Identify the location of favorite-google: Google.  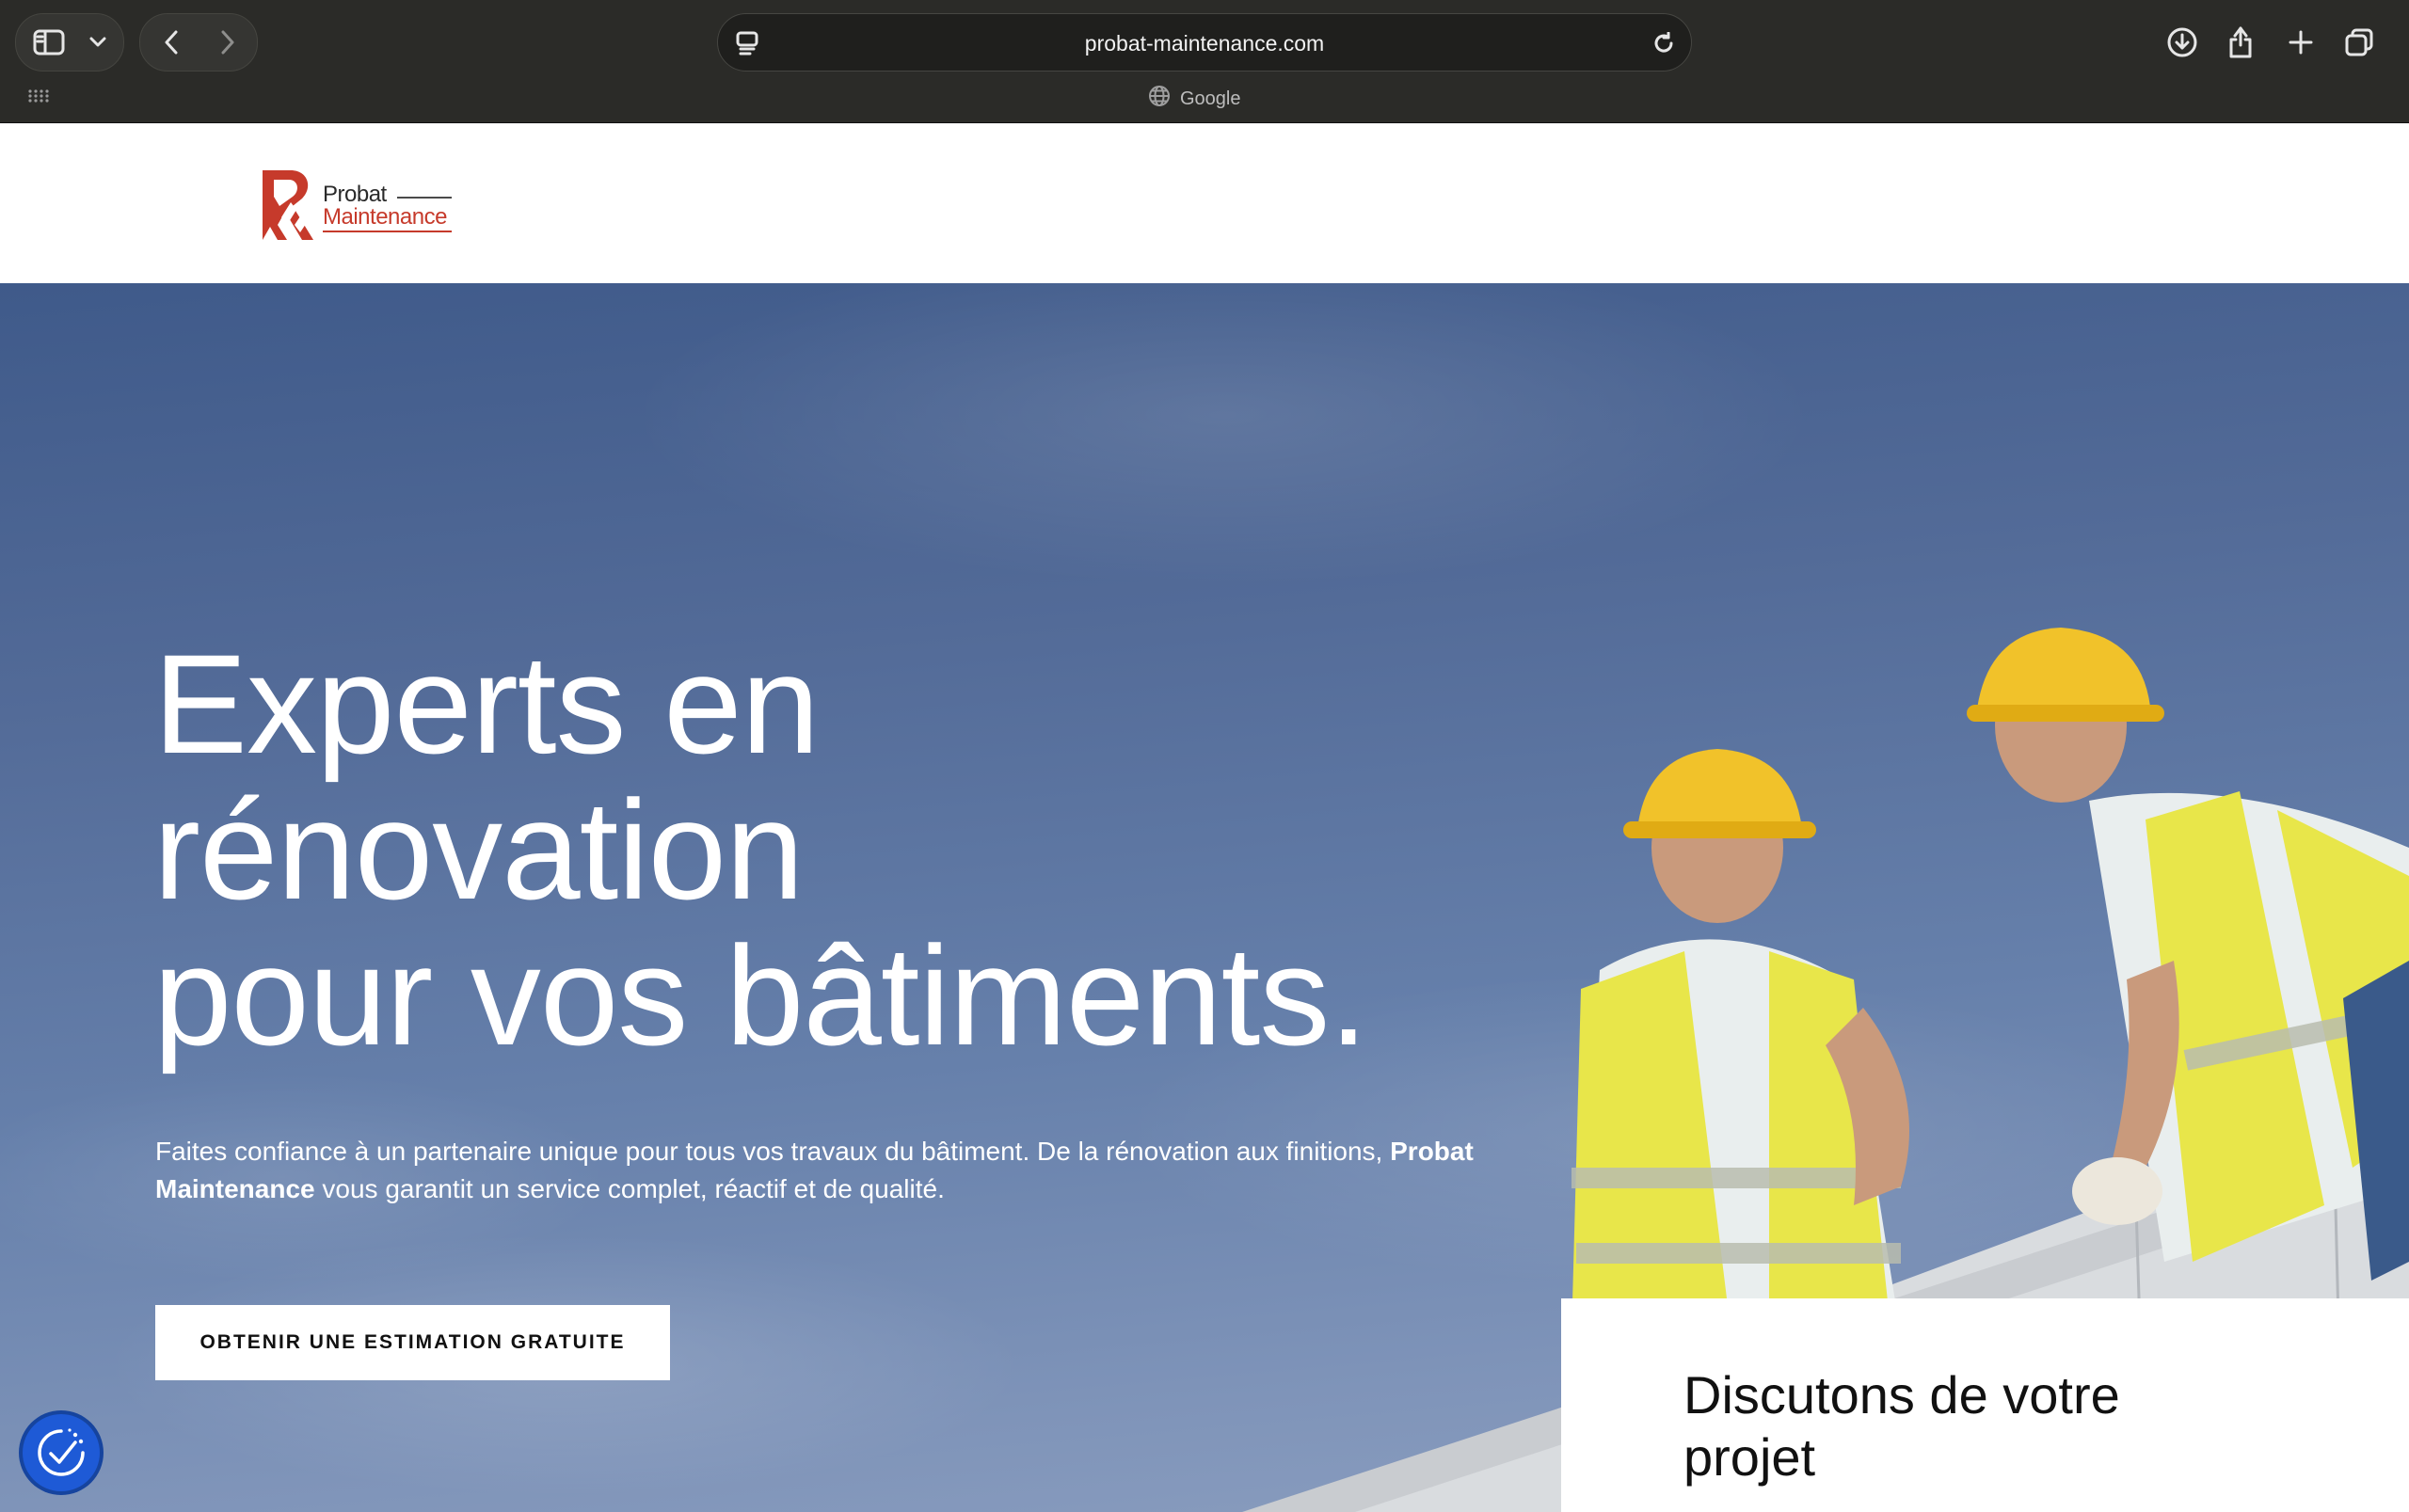
(1195, 99).